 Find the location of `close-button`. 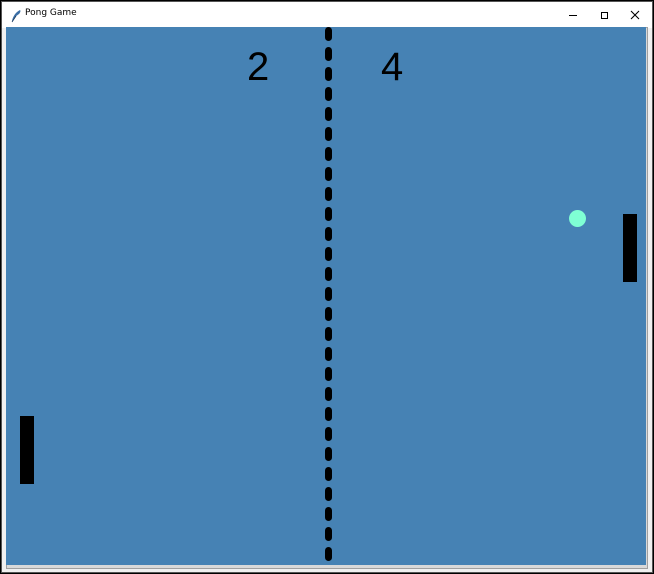

close-button is located at coordinates (635, 15).